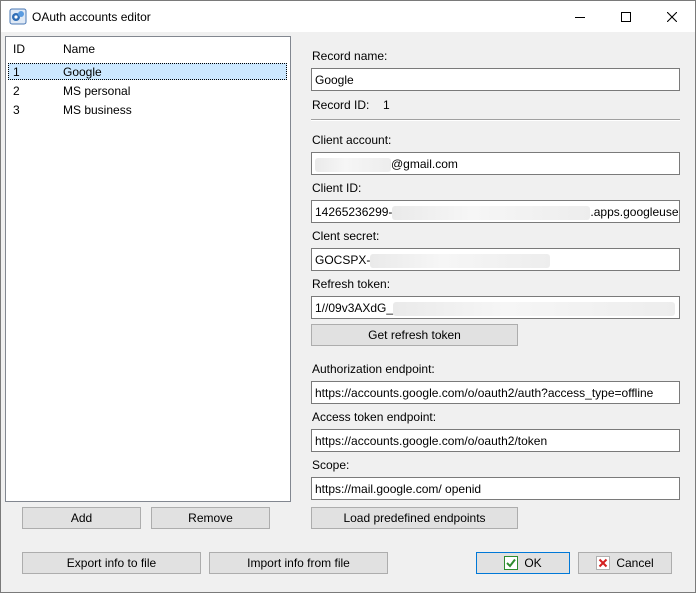 The image size is (696, 593). Describe the element at coordinates (97, 110) in the screenshot. I see `list-item-name: MS business` at that location.